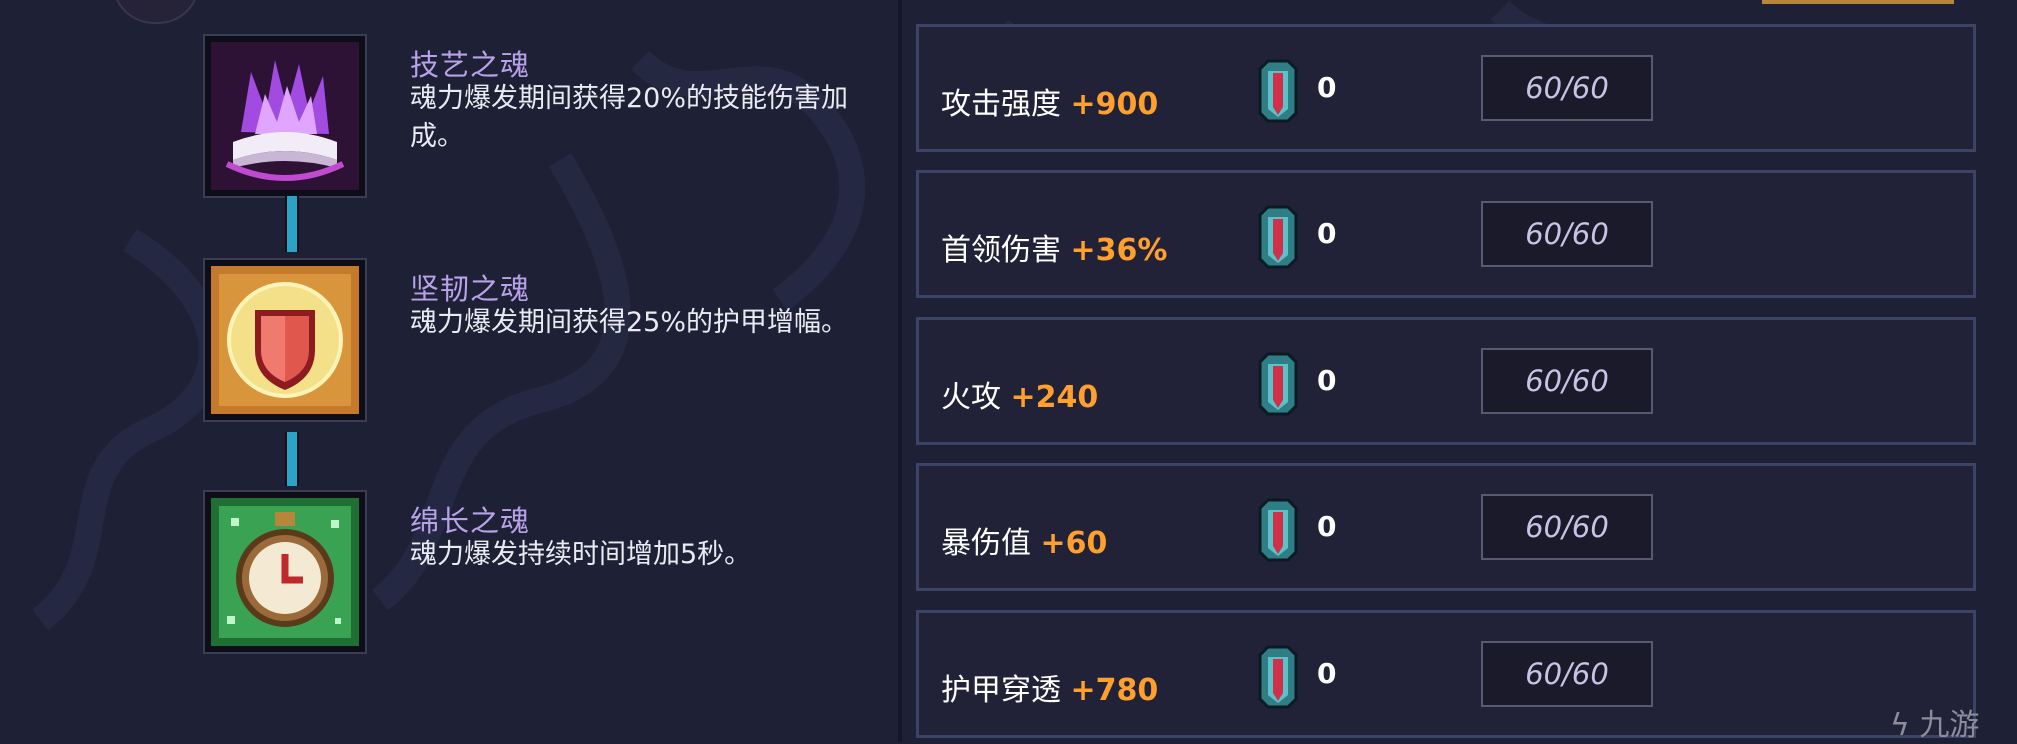 The width and height of the screenshot is (2017, 744). What do you see at coordinates (285, 340) in the screenshot?
I see `red-shield-icon` at bounding box center [285, 340].